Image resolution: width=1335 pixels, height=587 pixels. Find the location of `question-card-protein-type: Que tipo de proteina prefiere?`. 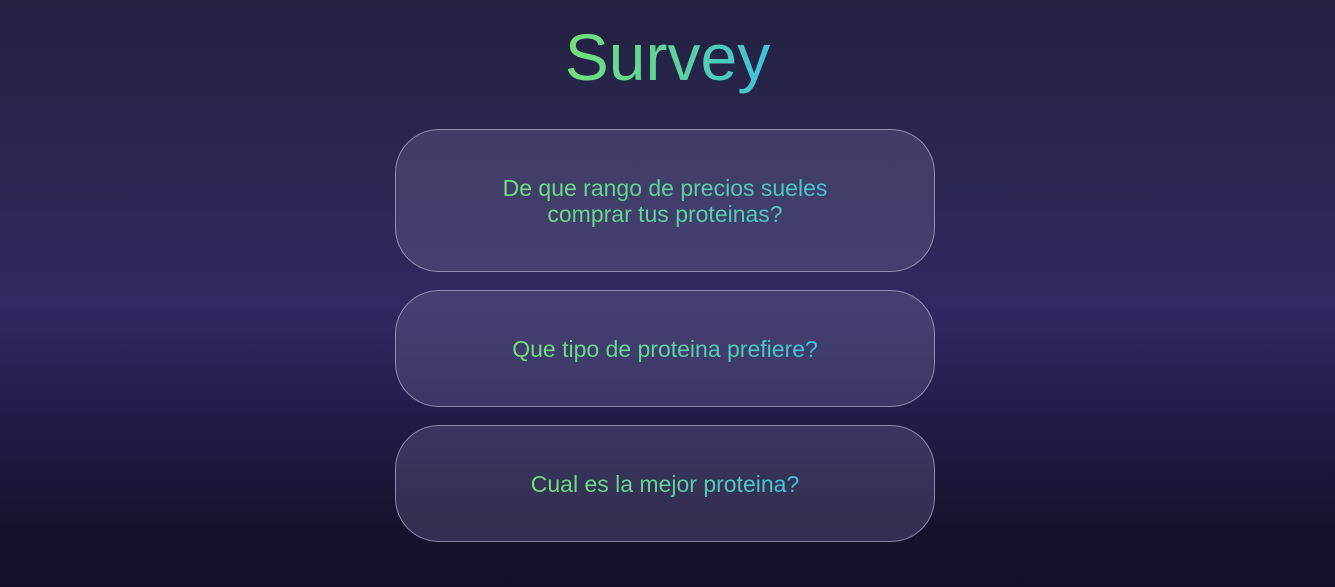

question-card-protein-type: Que tipo de proteina prefiere? is located at coordinates (665, 348).